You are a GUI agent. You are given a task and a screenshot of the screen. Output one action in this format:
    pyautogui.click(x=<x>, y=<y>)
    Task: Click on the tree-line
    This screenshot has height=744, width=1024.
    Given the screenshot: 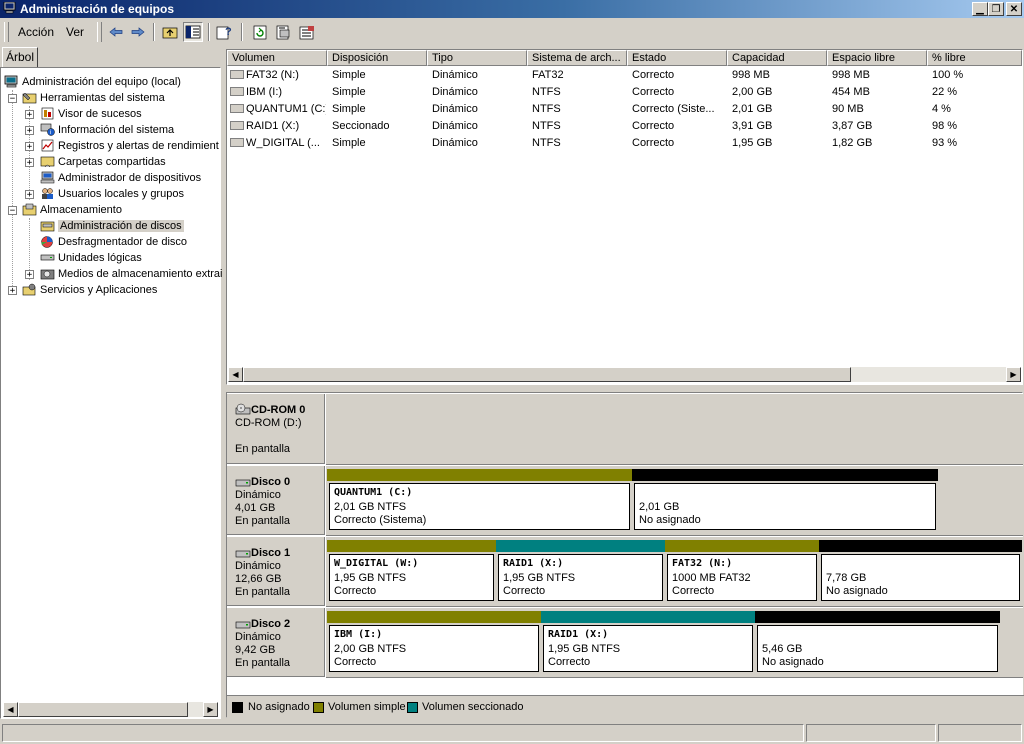 What is the action you would take?
    pyautogui.click(x=12, y=190)
    